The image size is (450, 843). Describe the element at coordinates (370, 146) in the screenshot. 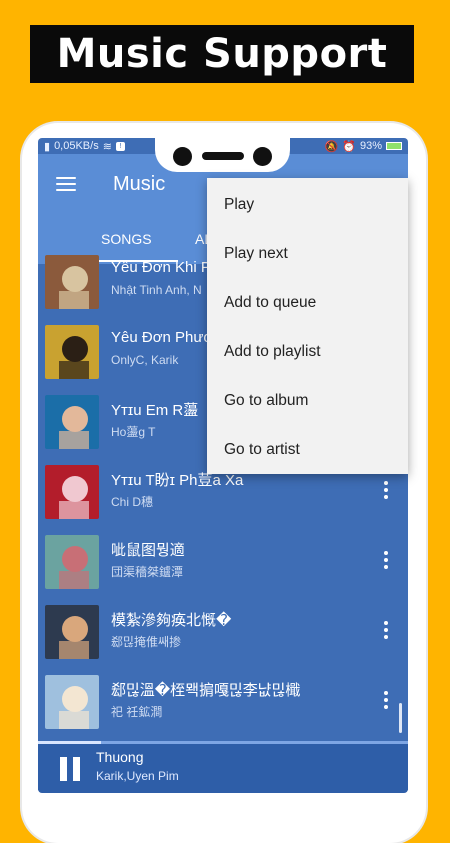

I see `battery-percent: 93%` at that location.